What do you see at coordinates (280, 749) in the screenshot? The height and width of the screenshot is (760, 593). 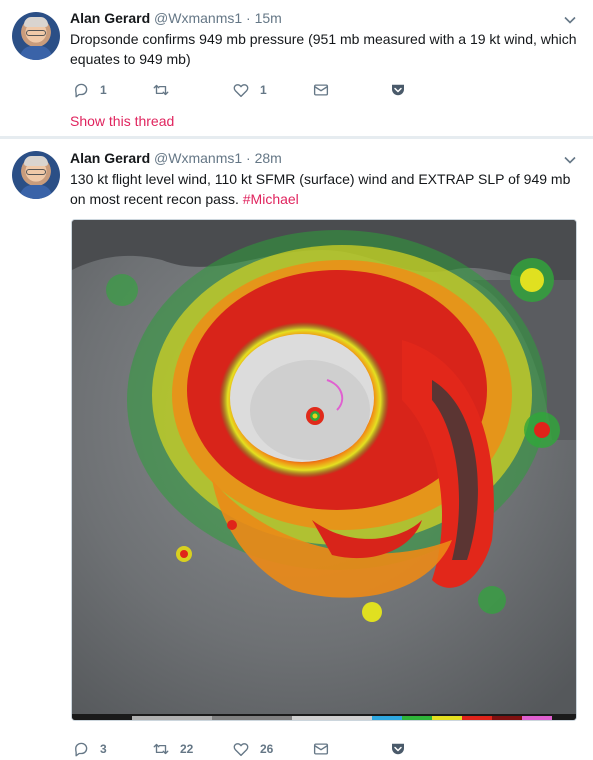 I see `tweet-actions: 3 22 26` at bounding box center [280, 749].